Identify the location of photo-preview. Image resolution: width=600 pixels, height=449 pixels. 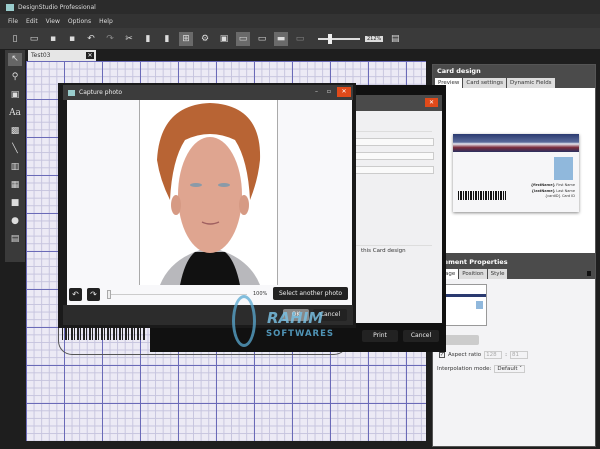
(208, 192).